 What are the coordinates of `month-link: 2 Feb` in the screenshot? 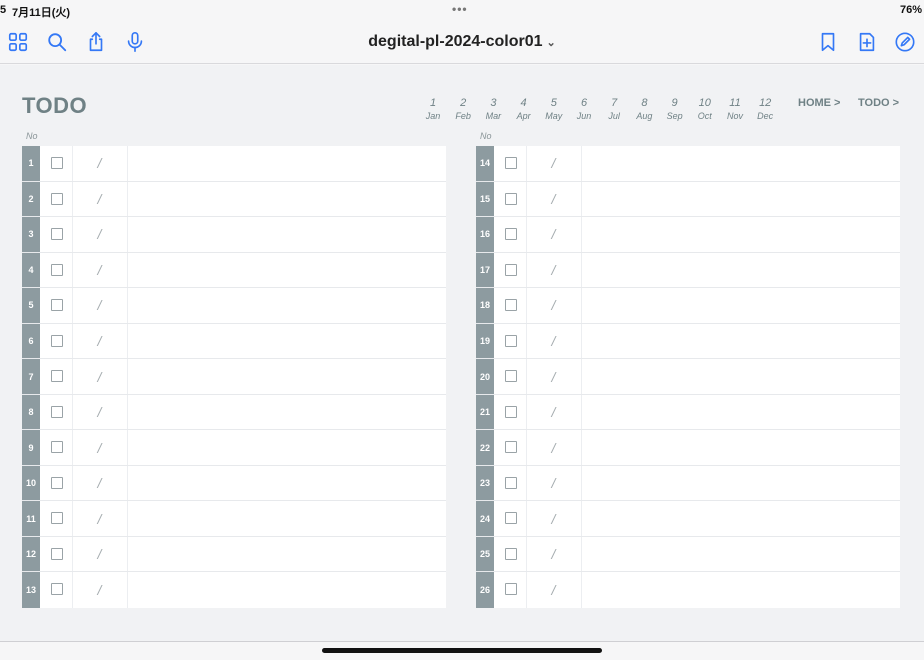 It's located at (463, 109).